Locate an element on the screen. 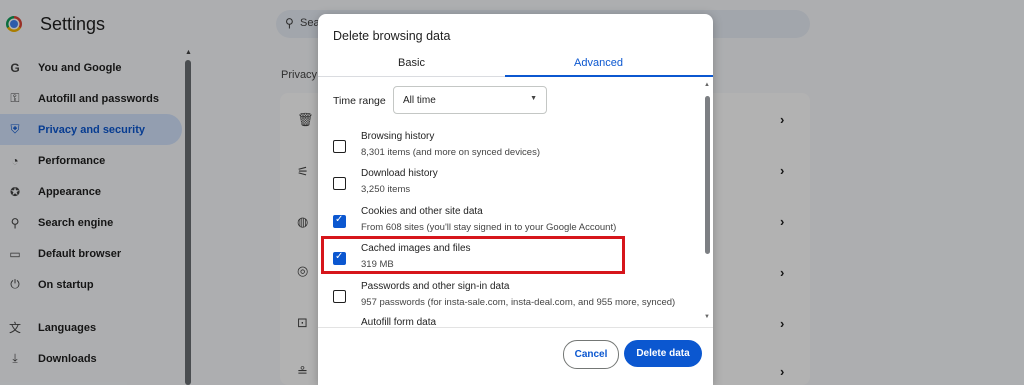  scroll-down-arrow-icon: ▼ is located at coordinates (707, 317).